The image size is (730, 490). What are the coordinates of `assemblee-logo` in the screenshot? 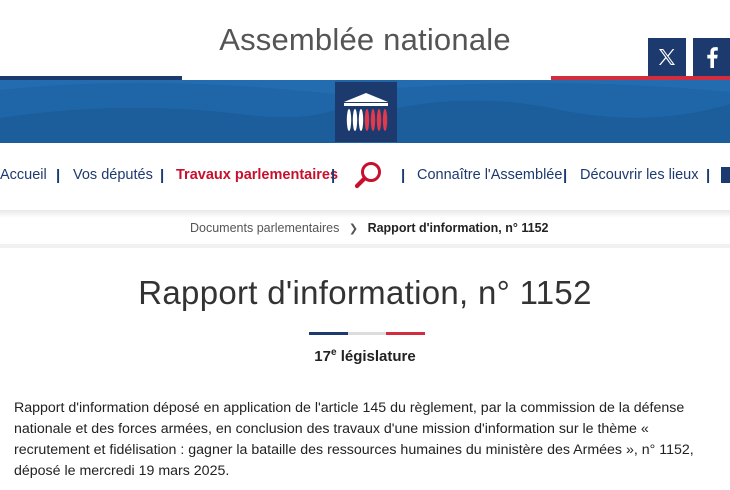 It's located at (366, 112).